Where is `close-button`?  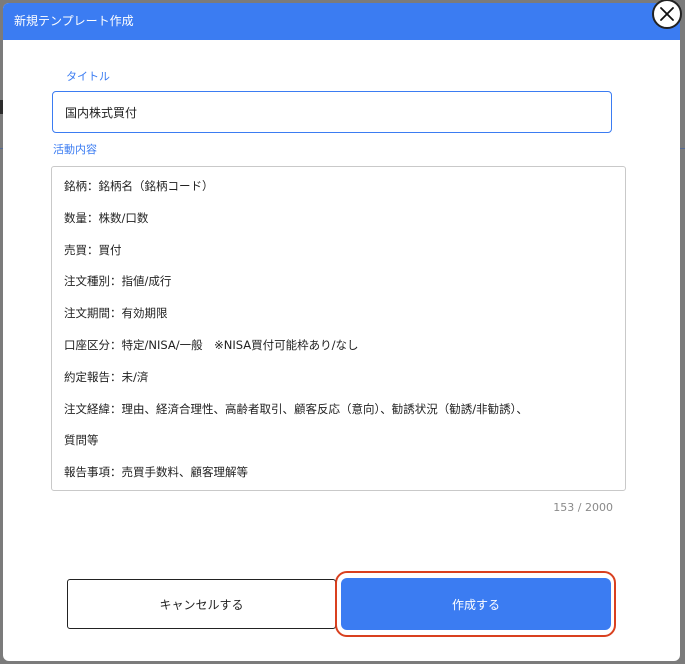
close-button is located at coordinates (667, 14).